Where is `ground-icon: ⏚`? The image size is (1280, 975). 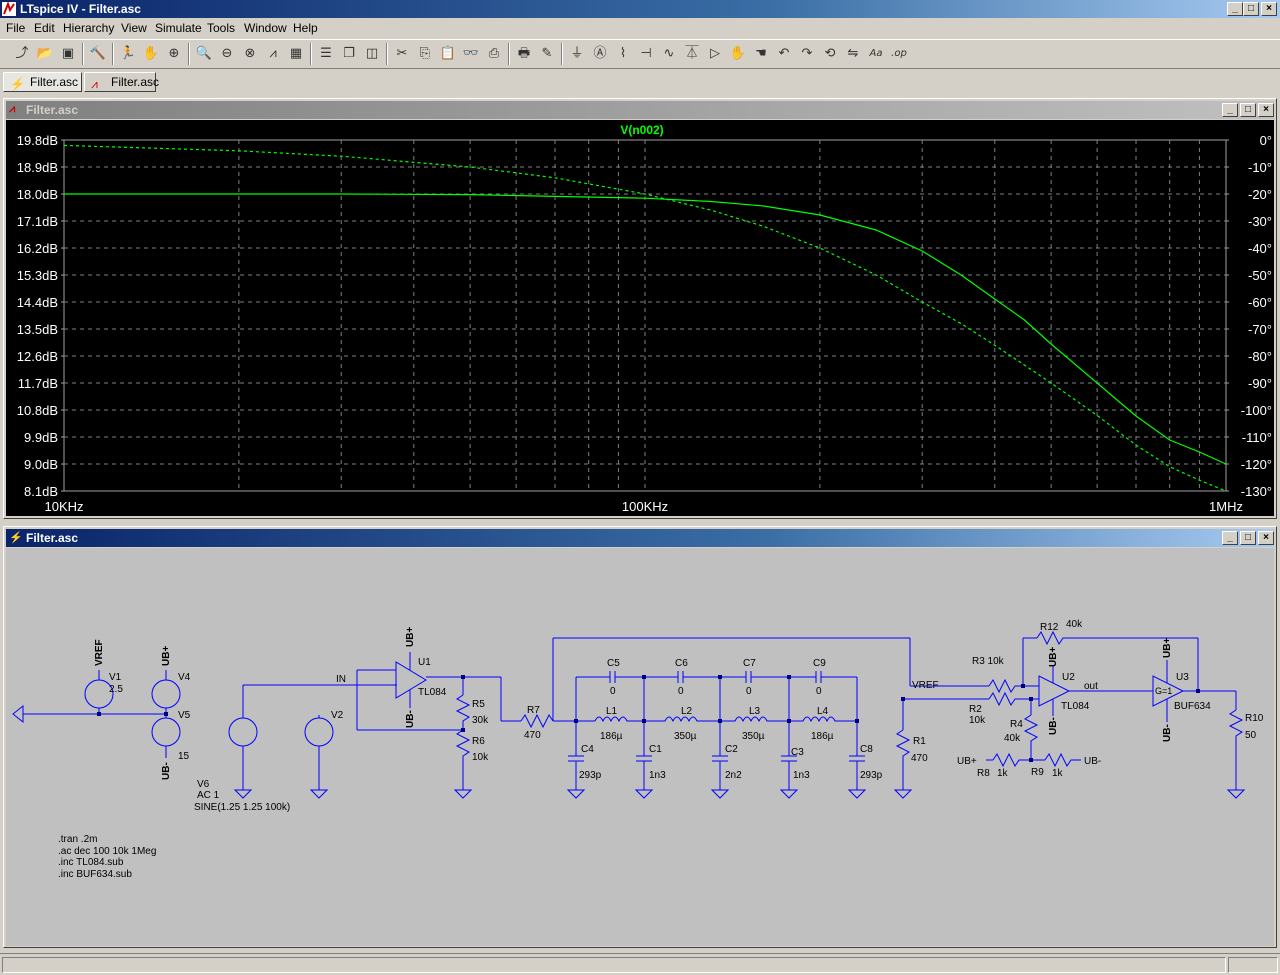 ground-icon: ⏚ is located at coordinates (577, 54).